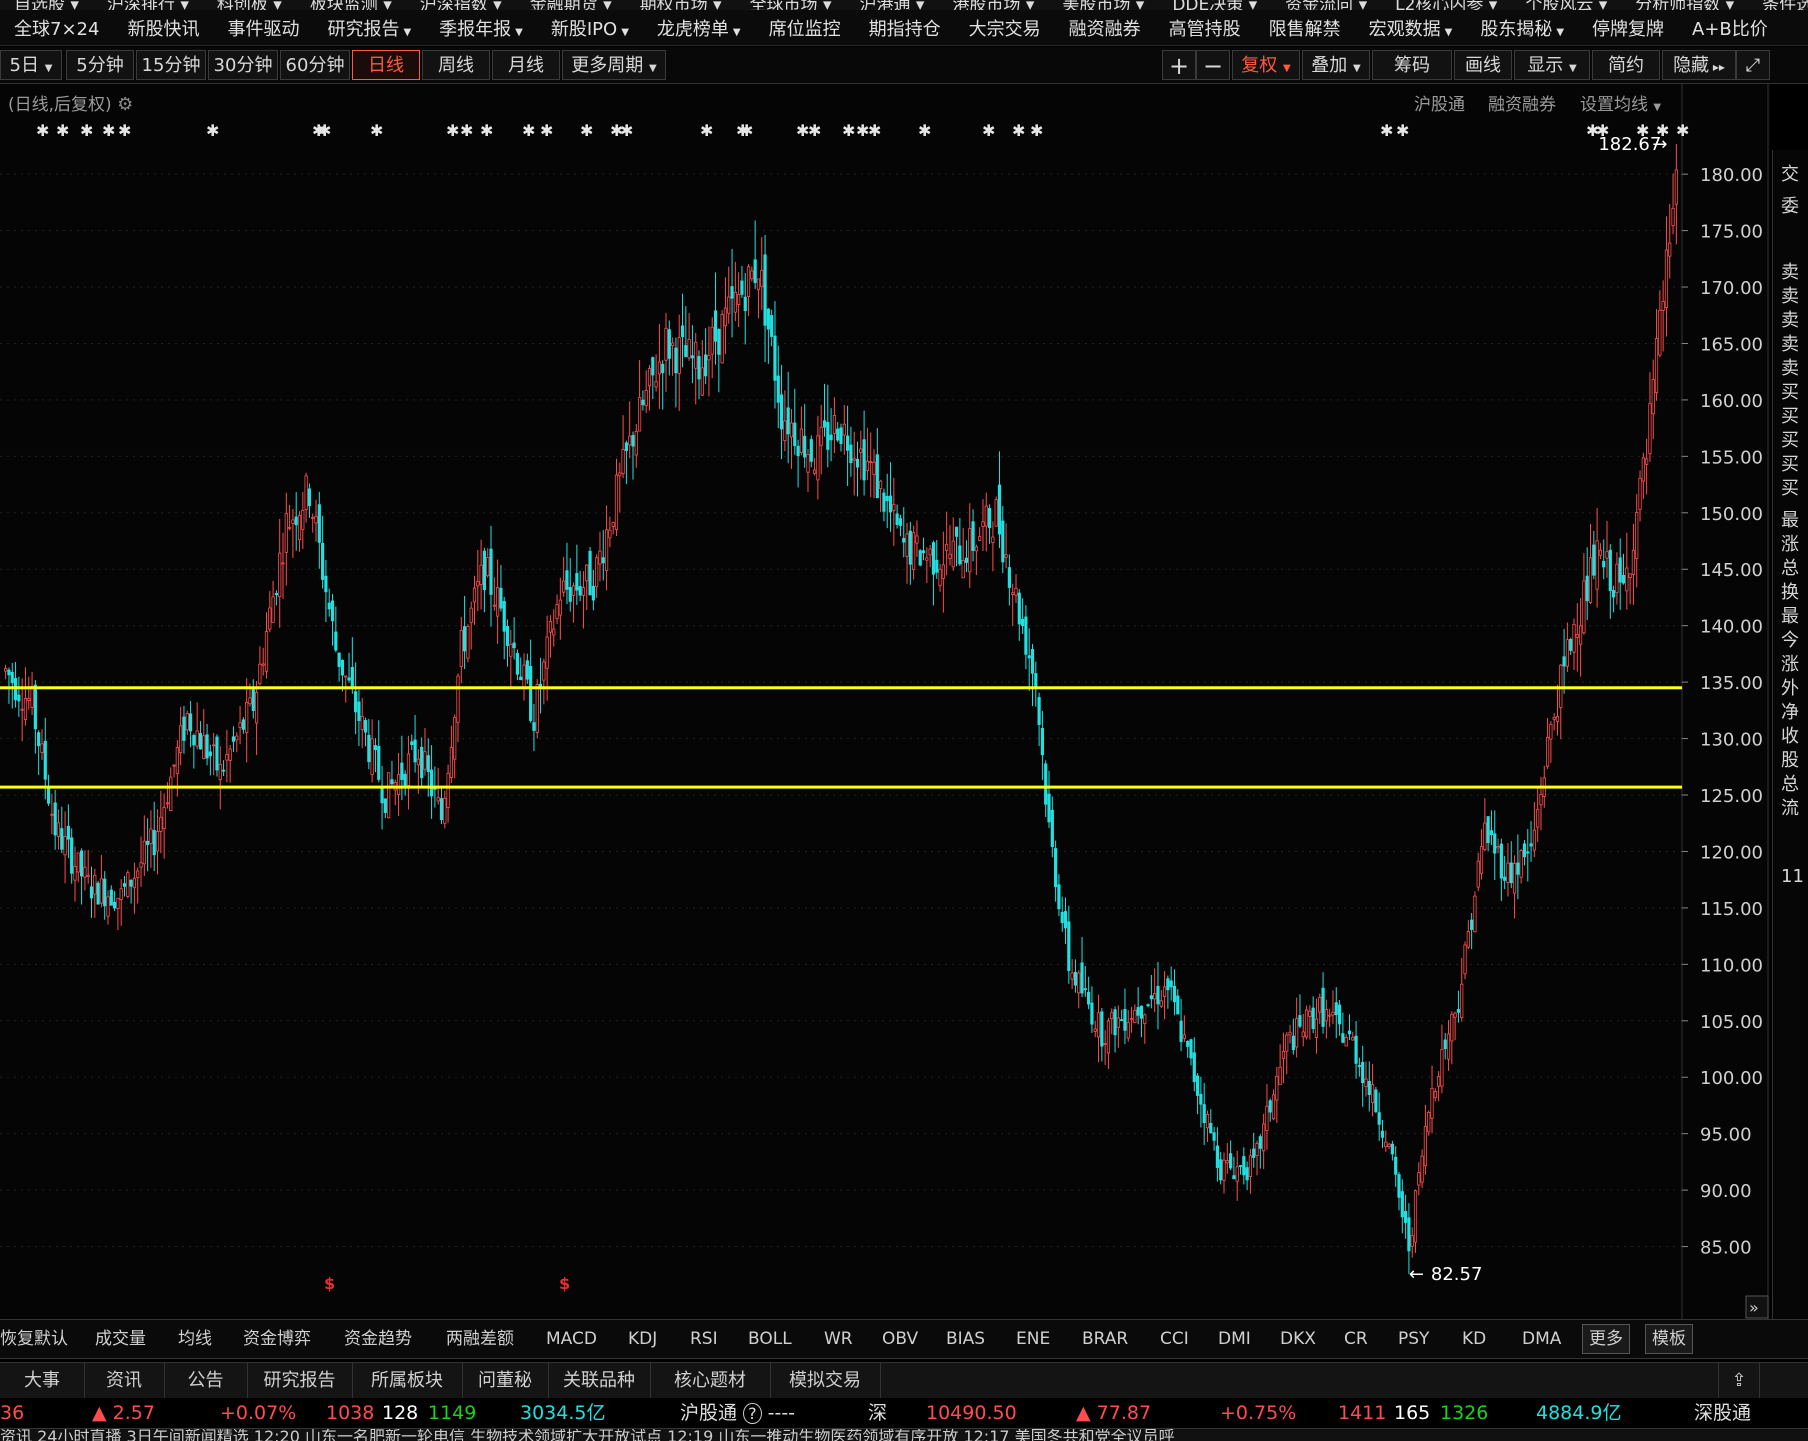  Describe the element at coordinates (100, 65) in the screenshot. I see `period-5min-button: 5分钟` at that location.